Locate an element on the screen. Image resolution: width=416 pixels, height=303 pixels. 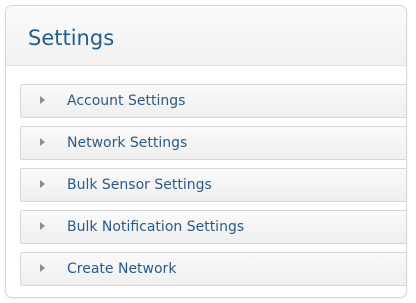
menu-item-bulk-sensor-settings: Bulk Sensor Settings is located at coordinates (213, 185).